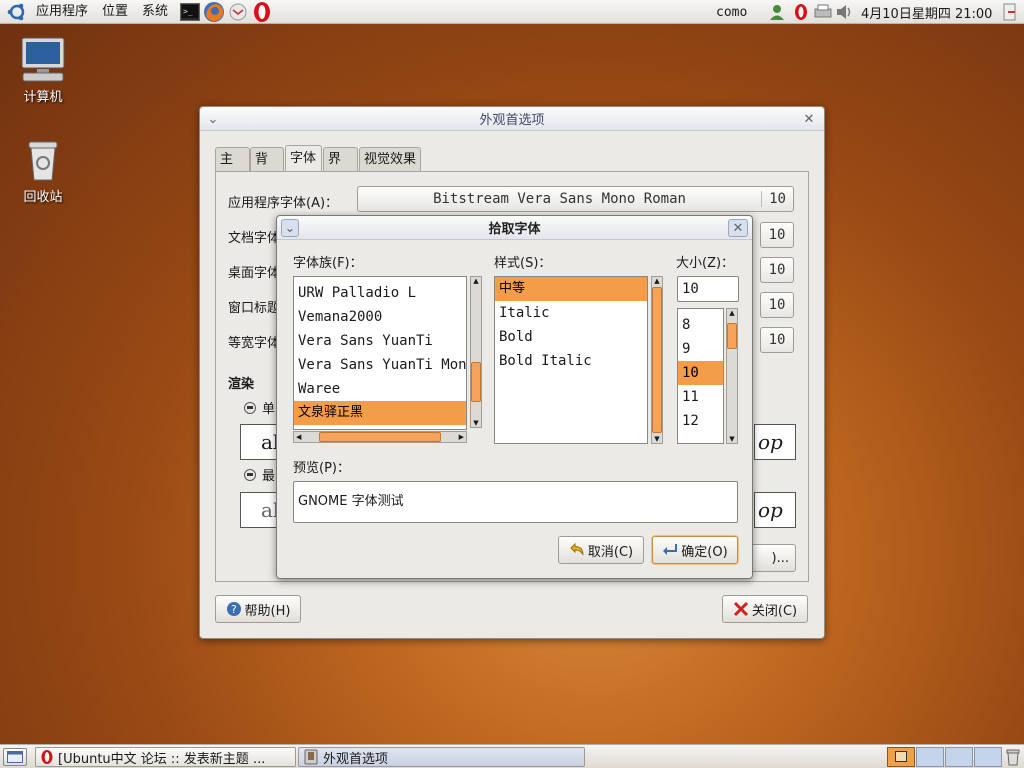  I want to click on tab-interface: 界面, so click(340, 168).